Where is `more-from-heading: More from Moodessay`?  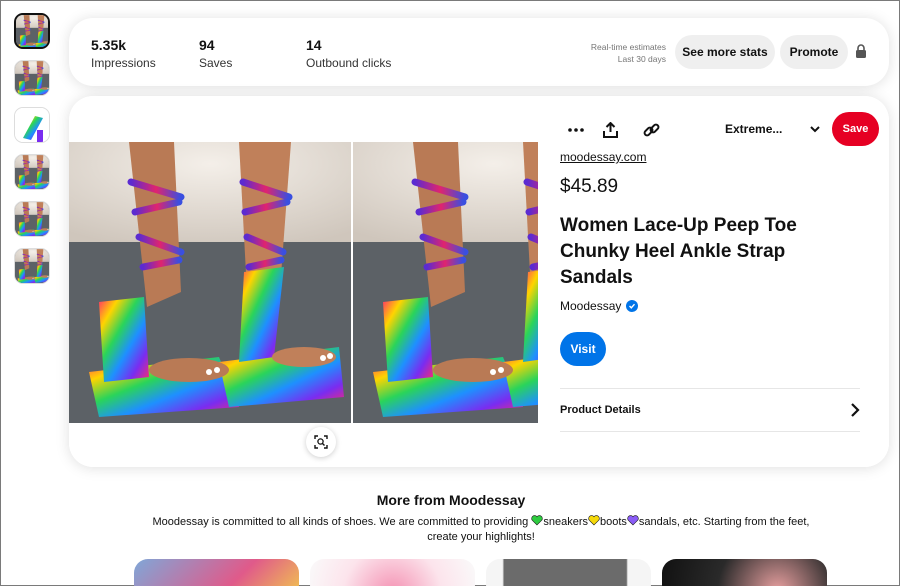
more-from-heading: More from Moodessay is located at coordinates (451, 500).